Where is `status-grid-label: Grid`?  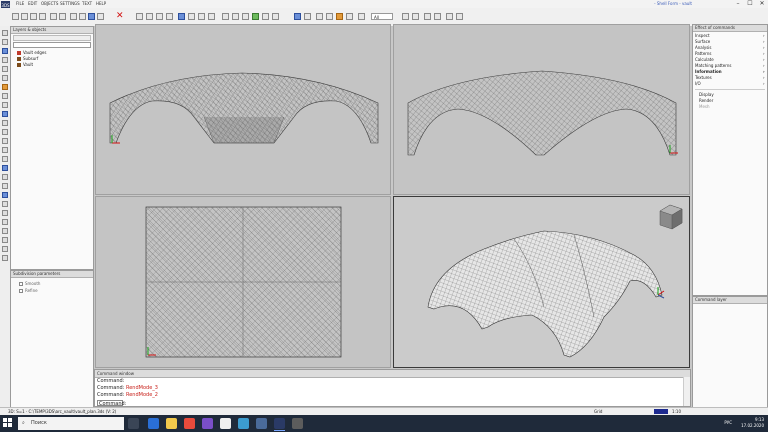 status-grid-label: Grid is located at coordinates (598, 411).